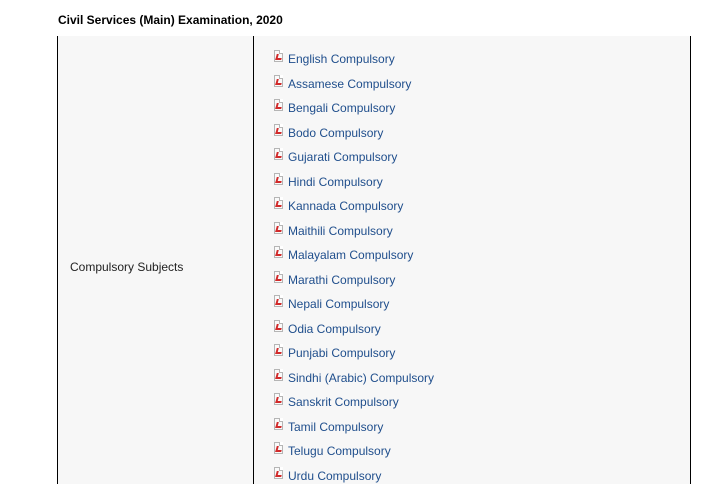 This screenshot has width=720, height=484. I want to click on paper-link: Tamil Compulsory, so click(335, 427).